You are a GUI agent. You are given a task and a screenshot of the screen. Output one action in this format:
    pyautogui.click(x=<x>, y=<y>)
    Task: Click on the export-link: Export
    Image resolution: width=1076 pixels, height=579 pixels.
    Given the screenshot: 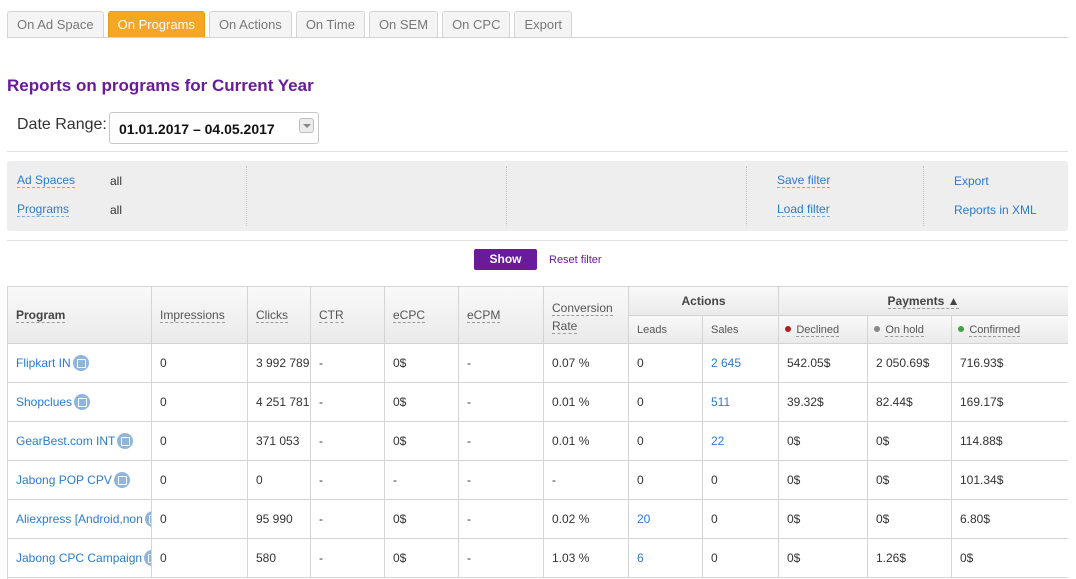 What is the action you would take?
    pyautogui.click(x=971, y=181)
    